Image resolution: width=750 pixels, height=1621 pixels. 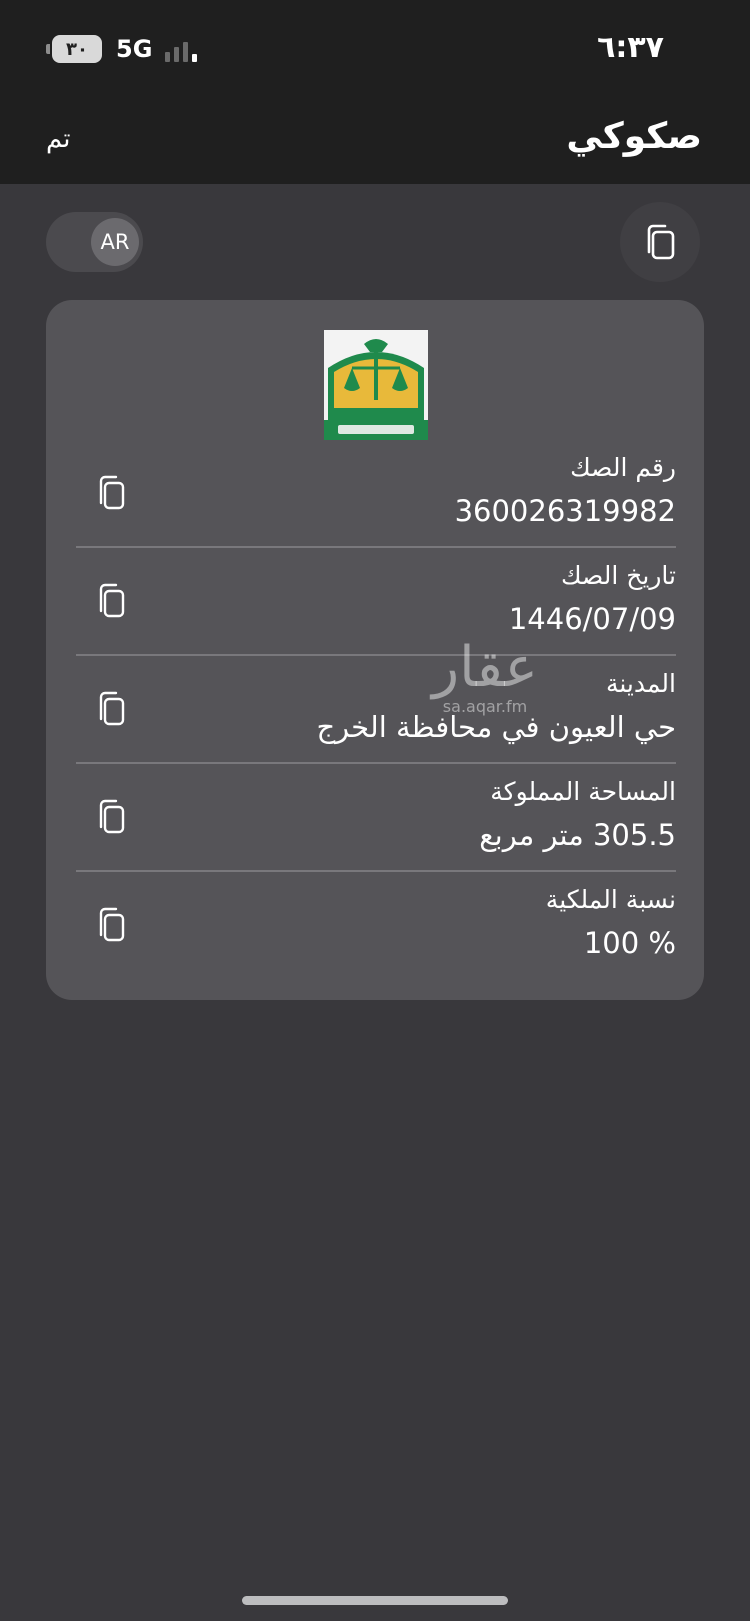 I want to click on copy-owned-area-button, so click(x=111, y=817).